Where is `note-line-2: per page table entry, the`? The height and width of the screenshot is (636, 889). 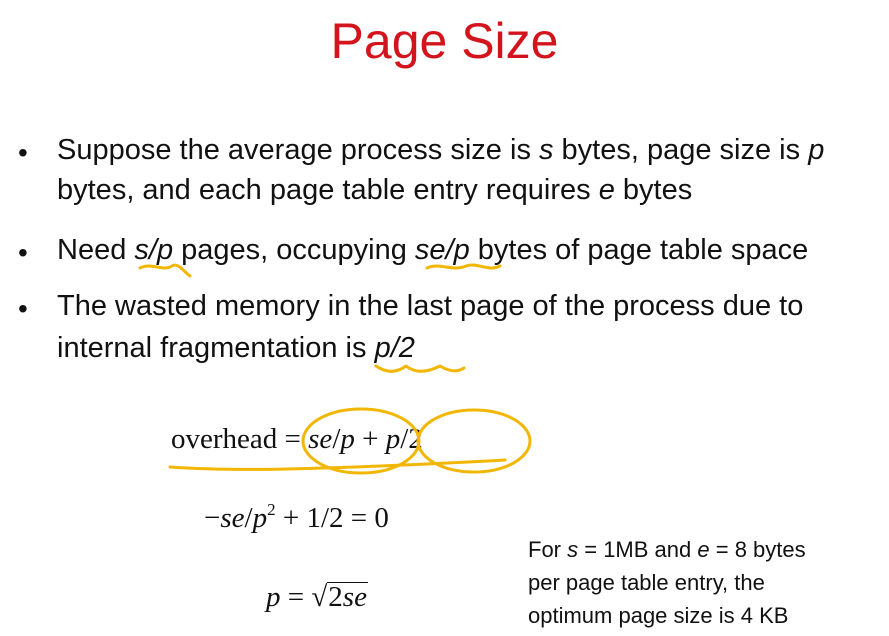
note-line-2: per page table entry, the is located at coordinates (646, 582).